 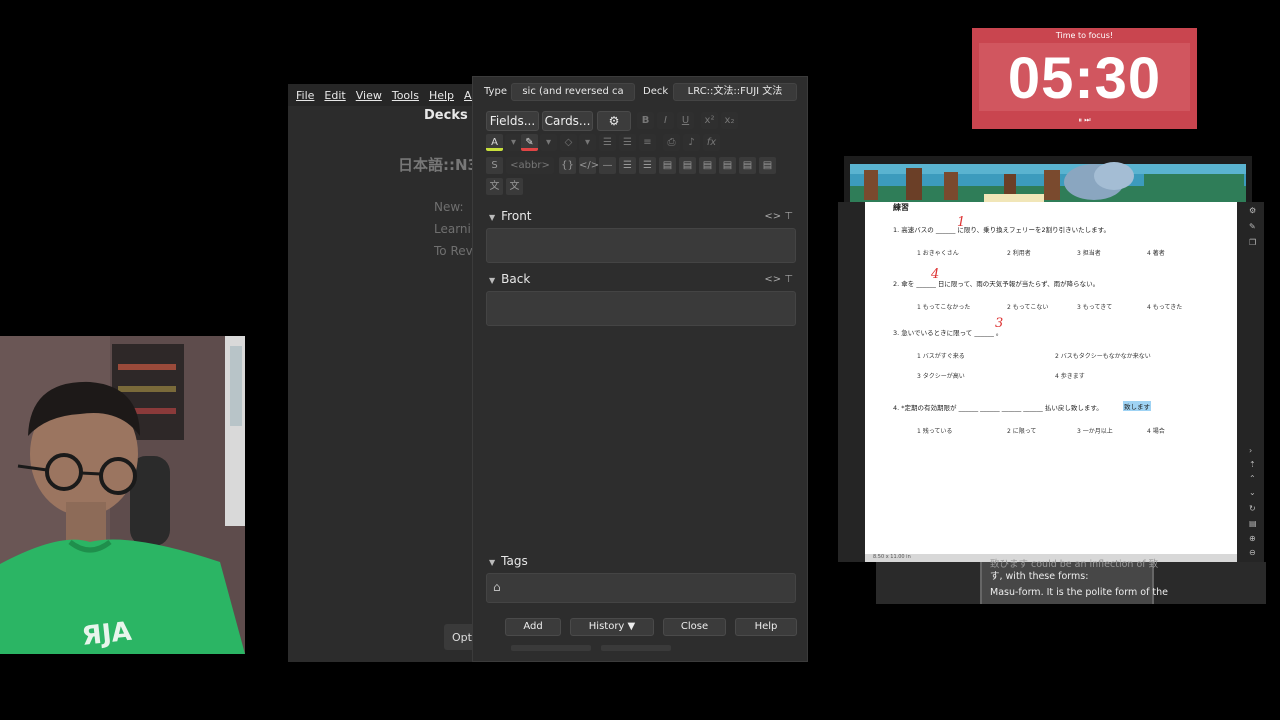 I want to click on webcam-person-image: ЯJA, so click(x=122, y=495).